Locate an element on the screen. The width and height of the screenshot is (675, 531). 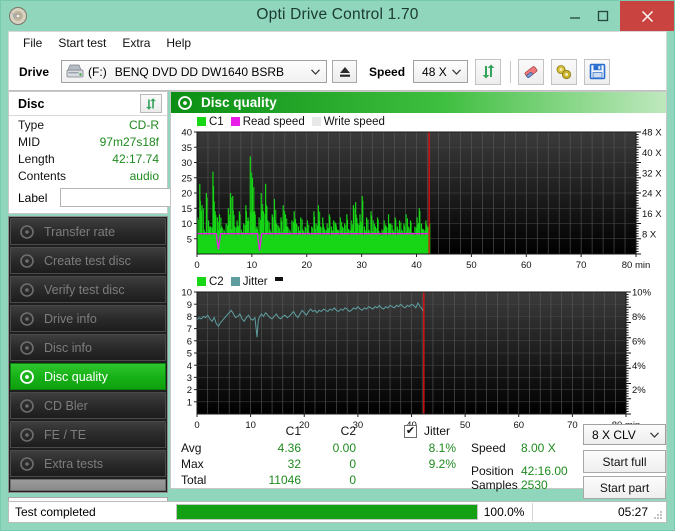
progress-percent: 100.0% is located at coordinates (504, 512).